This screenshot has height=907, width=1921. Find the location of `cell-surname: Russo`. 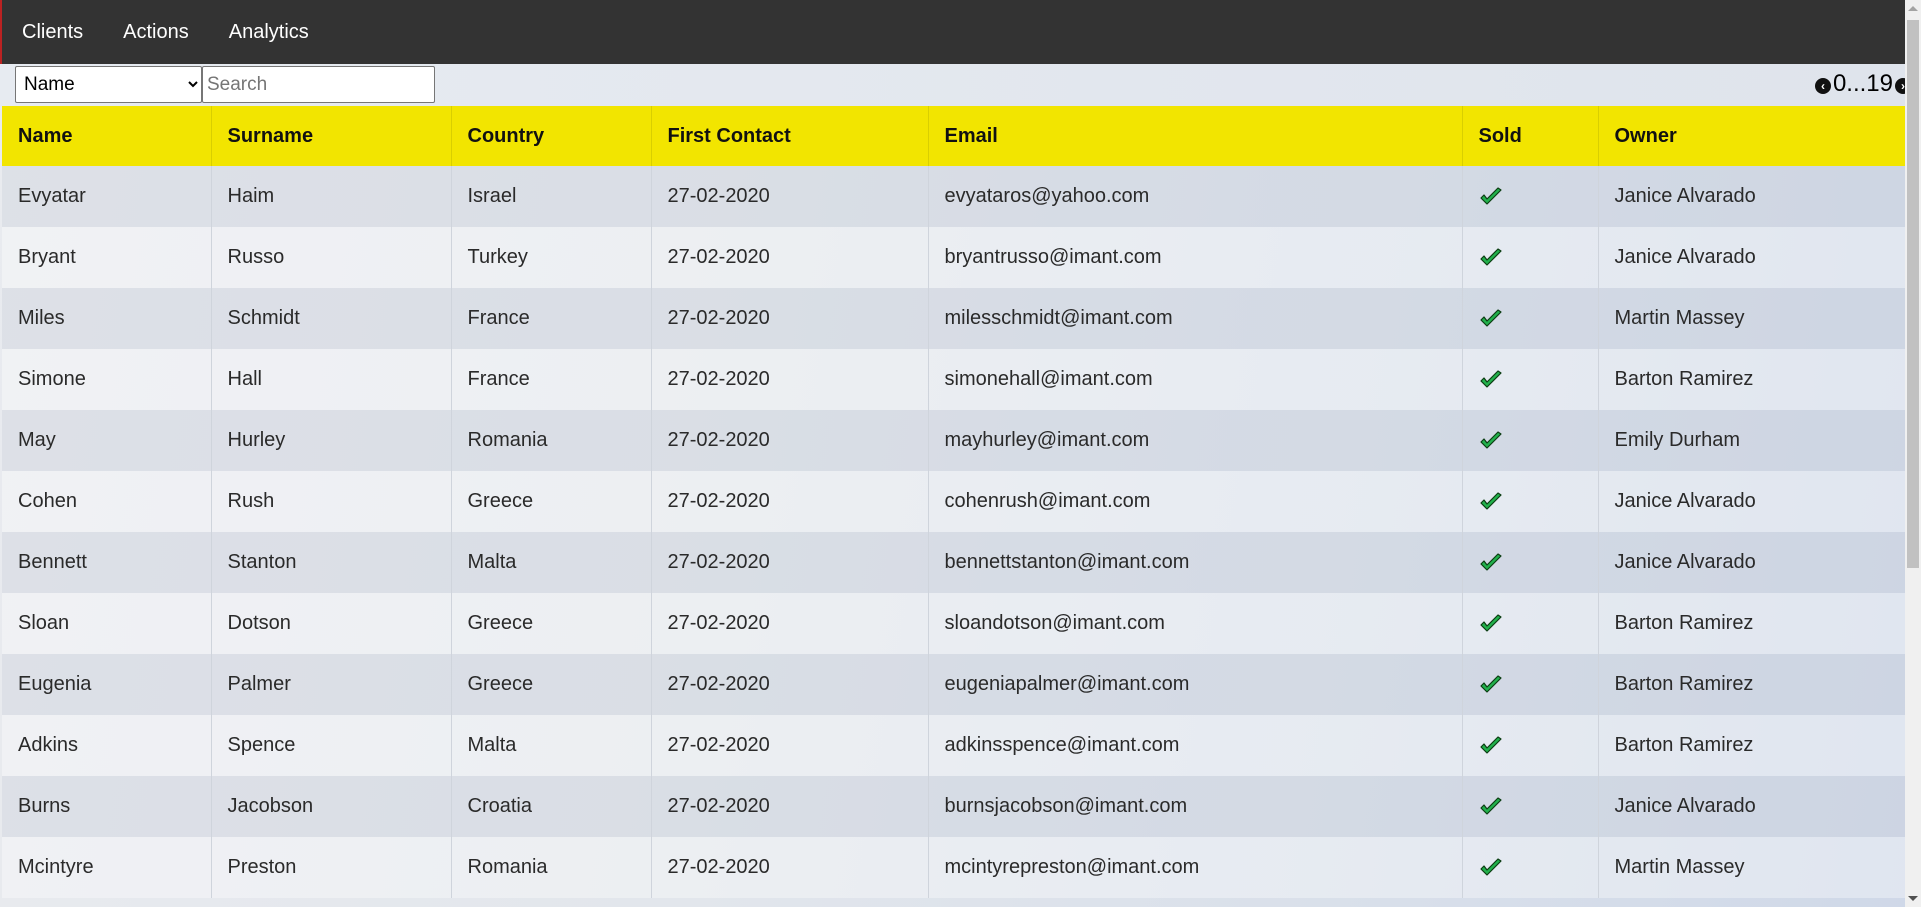

cell-surname: Russo is located at coordinates (331, 257).